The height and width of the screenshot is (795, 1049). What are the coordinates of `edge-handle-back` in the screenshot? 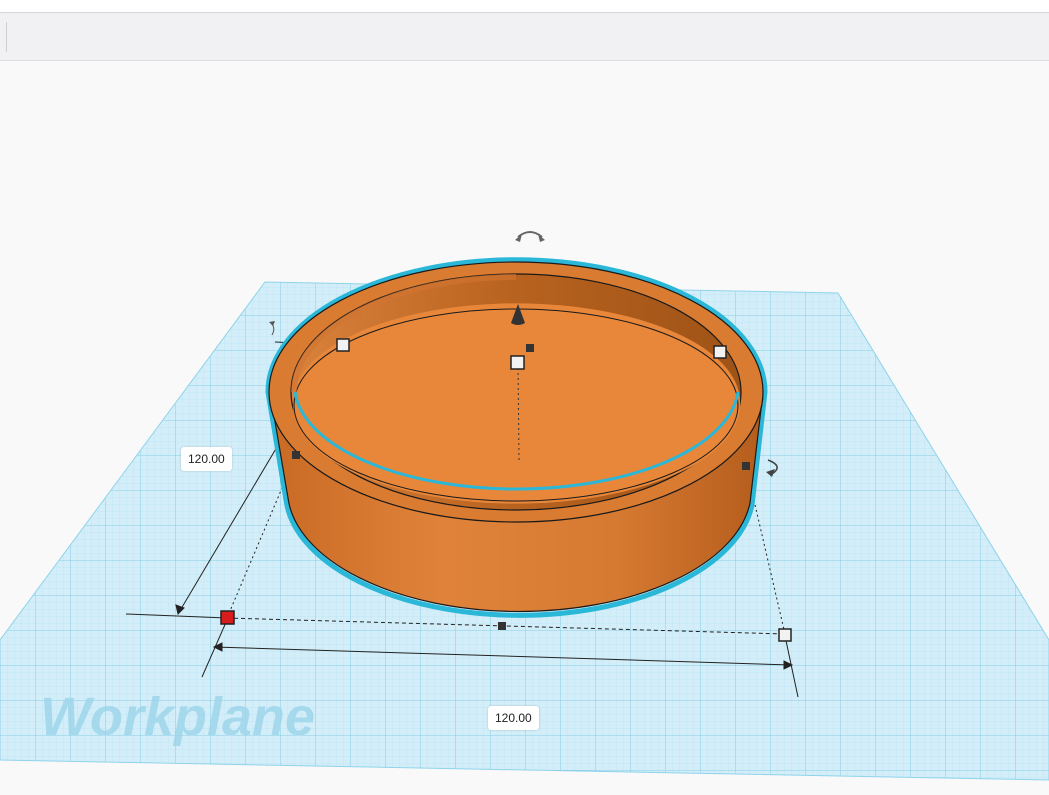 It's located at (530, 348).